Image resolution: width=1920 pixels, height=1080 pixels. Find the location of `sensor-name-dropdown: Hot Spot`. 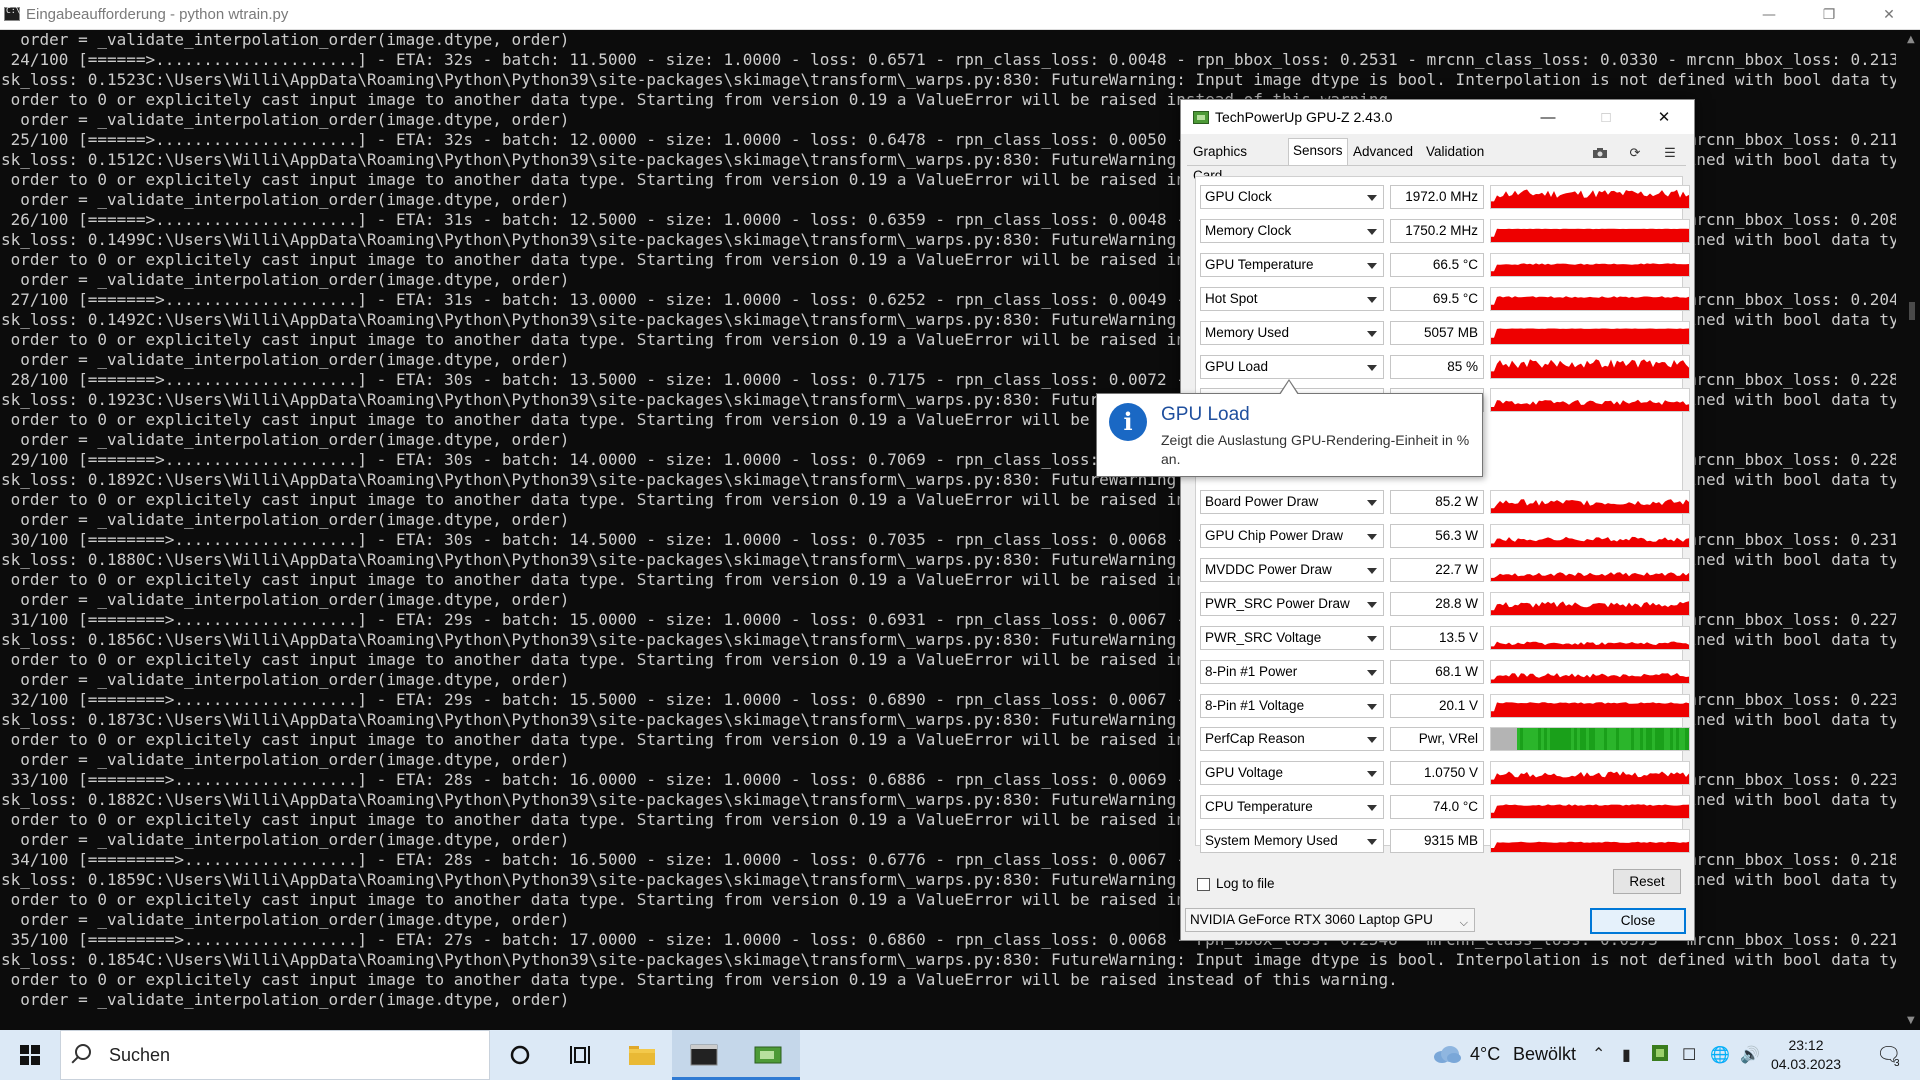

sensor-name-dropdown: Hot Spot is located at coordinates (1292, 298).